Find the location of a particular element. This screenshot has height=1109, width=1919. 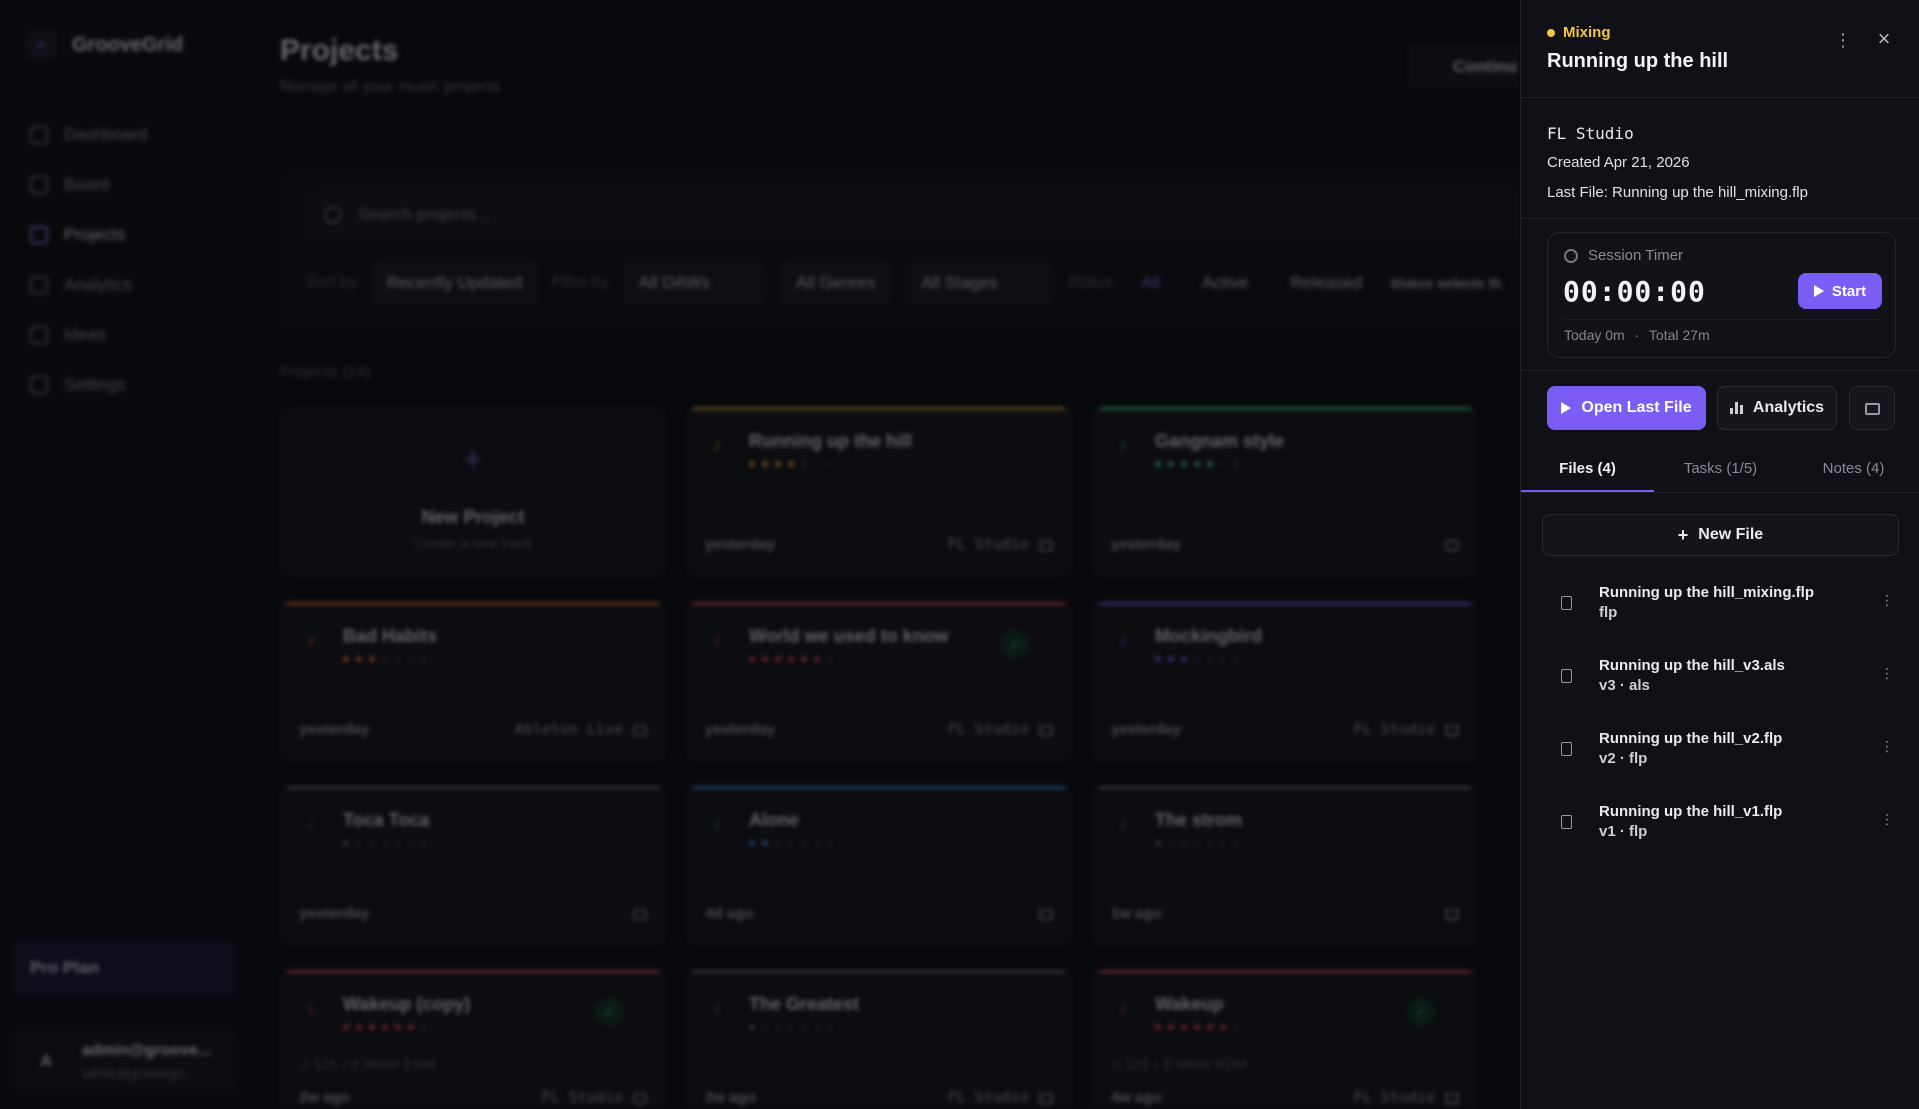

session-timer-label: Session Timer is located at coordinates (1636, 255).